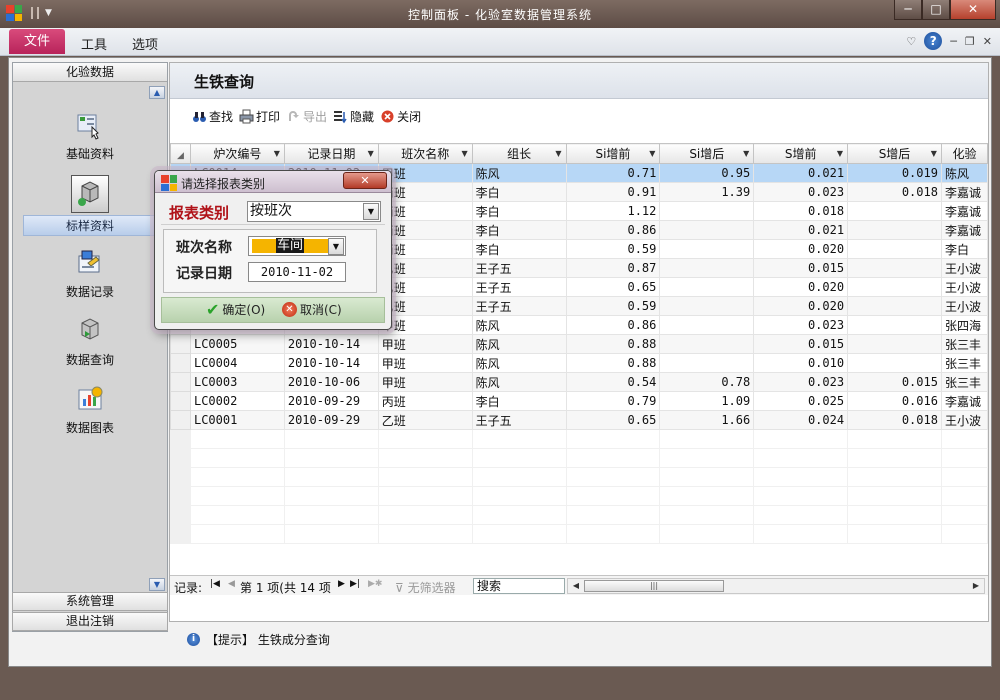  Describe the element at coordinates (425, 153) in the screenshot. I see `column-header: 班次名称 ▼` at that location.